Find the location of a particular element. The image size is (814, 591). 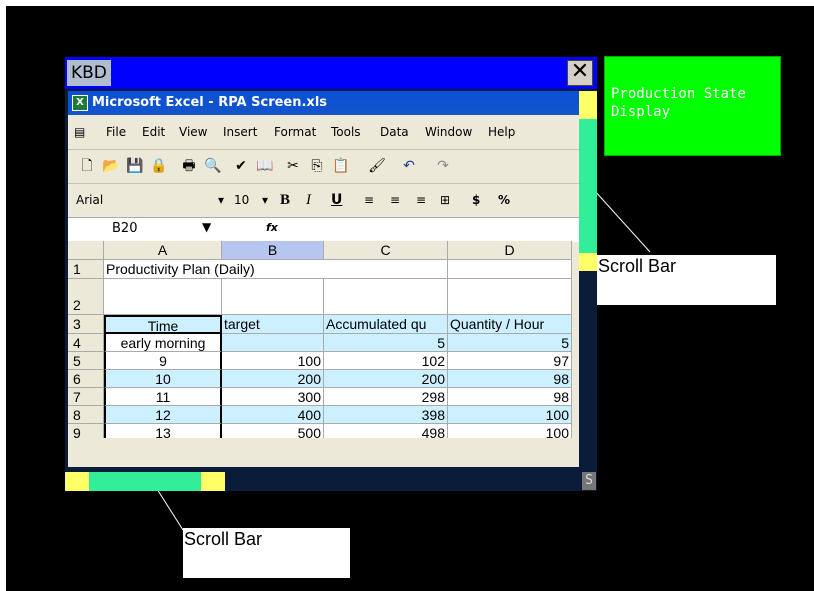

cell-accumulated: 5 is located at coordinates (386, 343).